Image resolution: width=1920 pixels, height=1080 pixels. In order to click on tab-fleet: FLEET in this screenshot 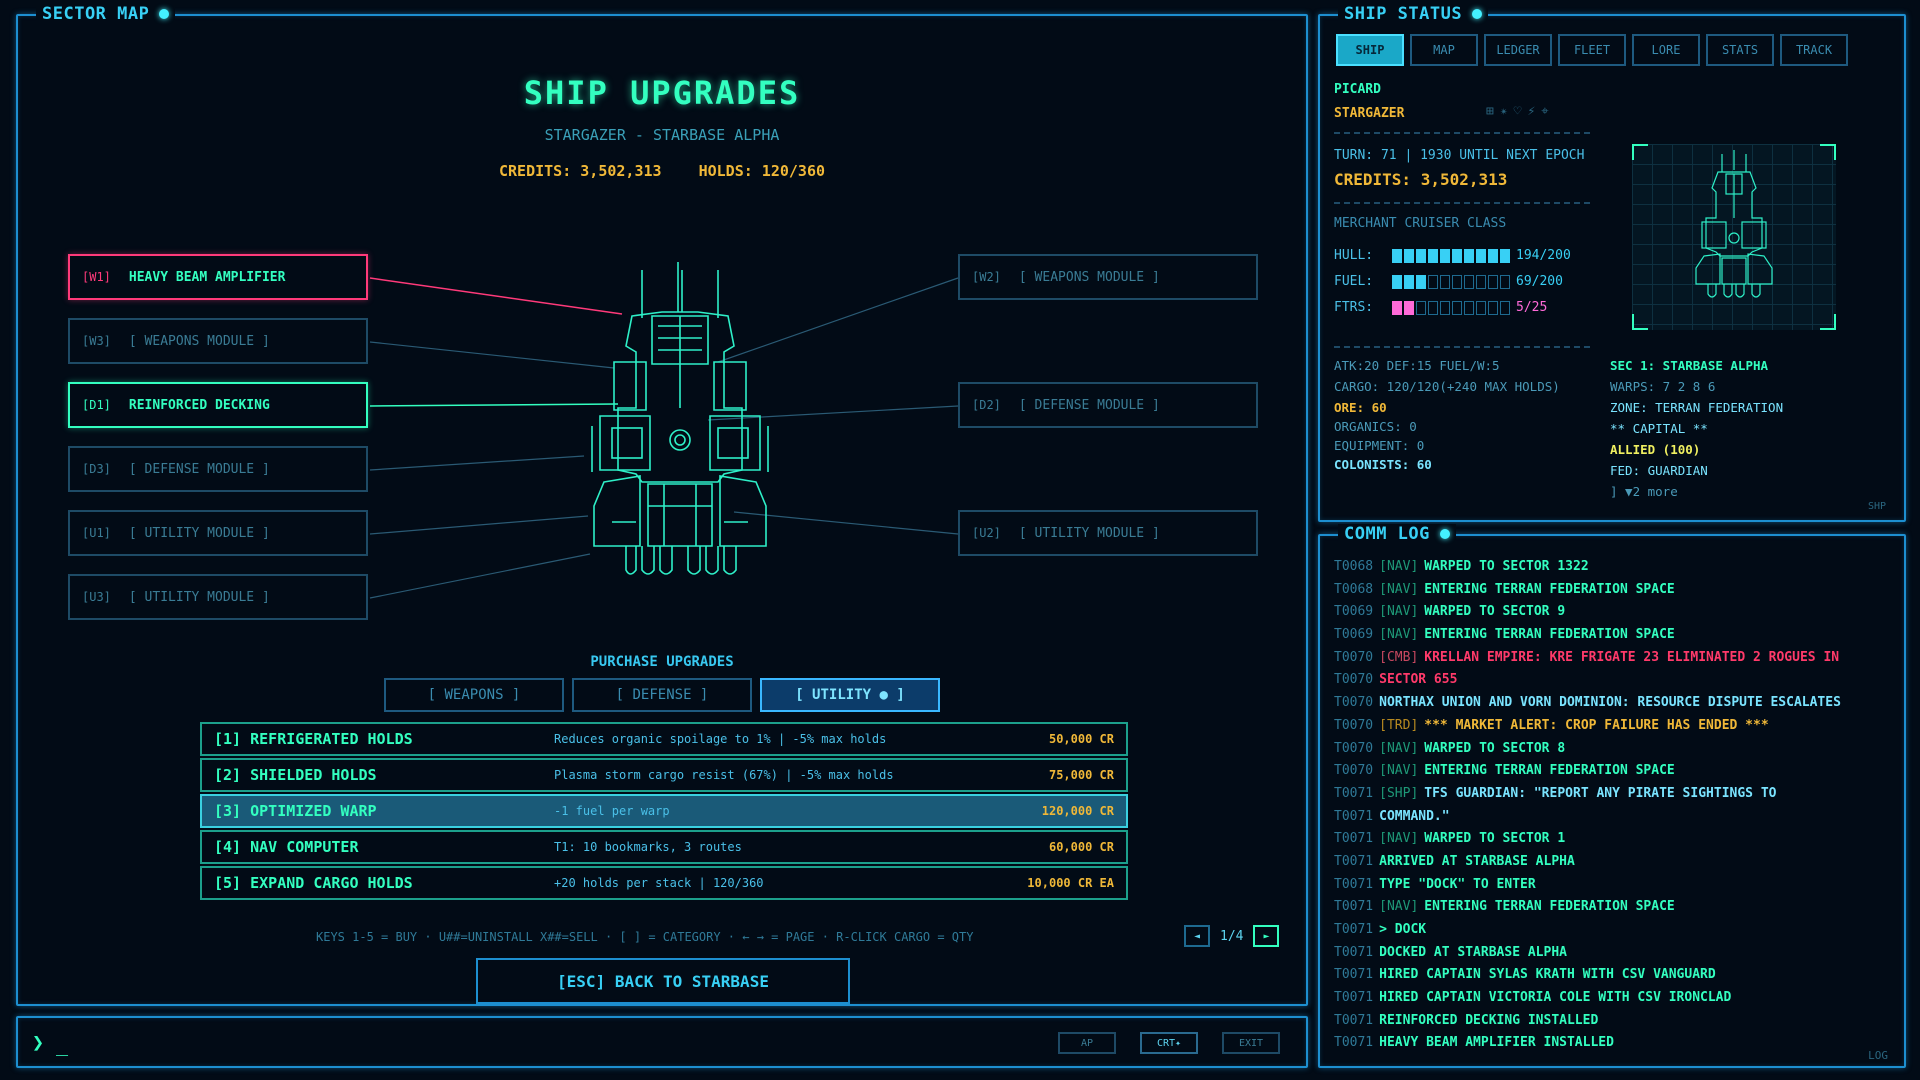, I will do `click(1592, 50)`.